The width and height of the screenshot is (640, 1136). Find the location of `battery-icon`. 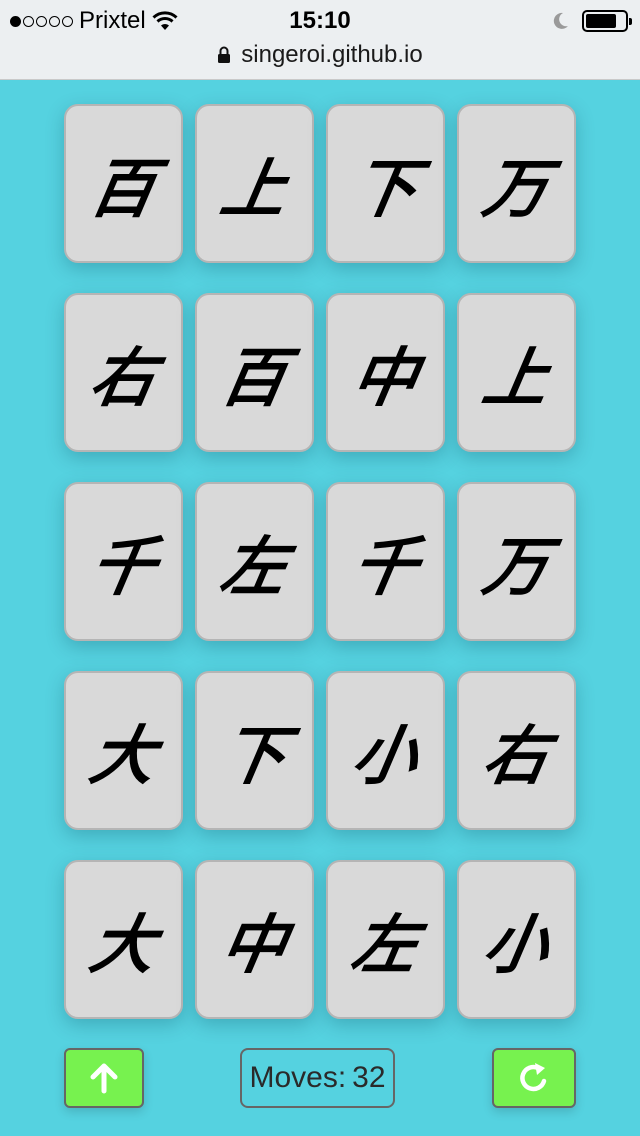

battery-icon is located at coordinates (607, 21).